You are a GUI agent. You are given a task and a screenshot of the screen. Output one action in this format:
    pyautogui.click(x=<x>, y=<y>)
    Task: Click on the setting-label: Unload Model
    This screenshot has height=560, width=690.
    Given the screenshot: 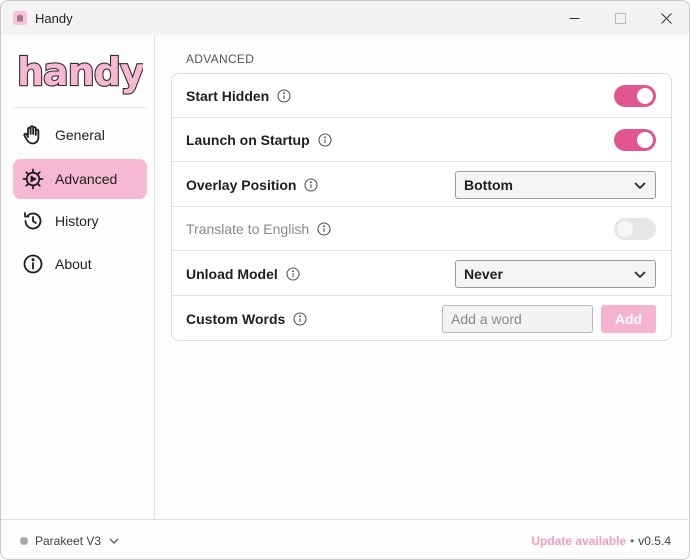 What is the action you would take?
    pyautogui.click(x=232, y=273)
    